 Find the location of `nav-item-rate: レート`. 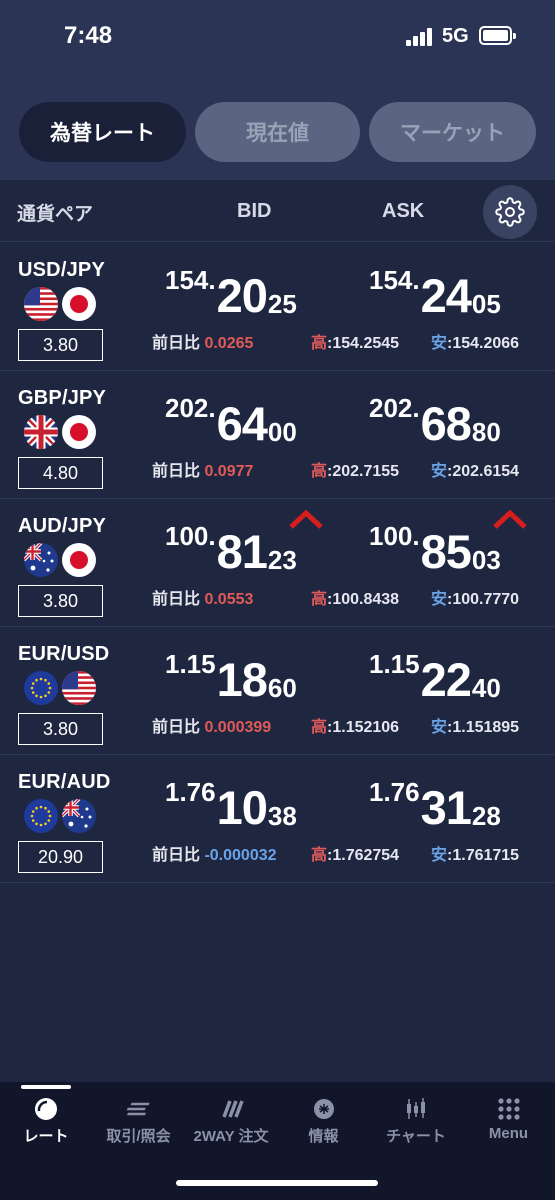

nav-item-rate: レート is located at coordinates (46, 1121).